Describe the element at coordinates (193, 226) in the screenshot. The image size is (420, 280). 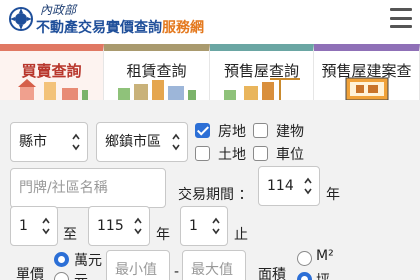
I see `end-month-value: 1` at that location.